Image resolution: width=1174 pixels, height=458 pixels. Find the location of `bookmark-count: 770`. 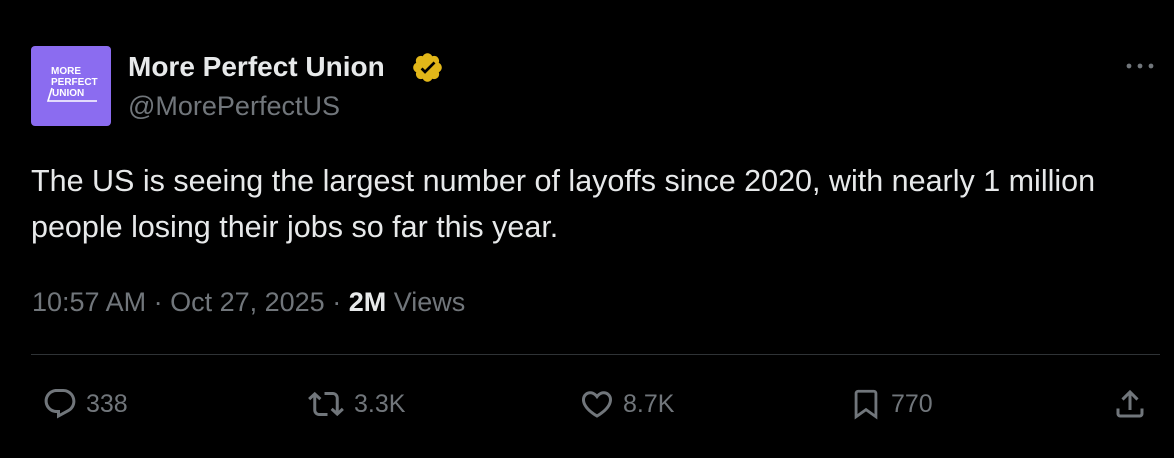

bookmark-count: 770 is located at coordinates (912, 404).